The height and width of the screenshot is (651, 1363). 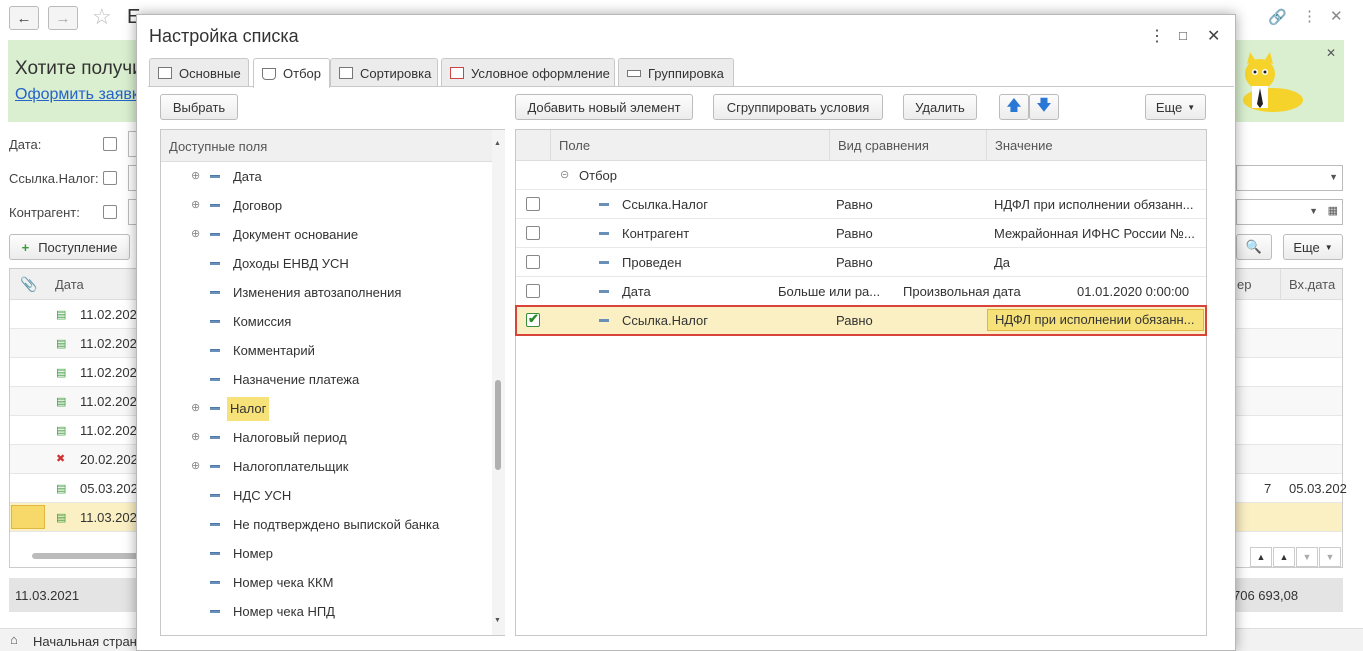 I want to click on more-vertical-icon: ⋮, so click(x=1309, y=16).